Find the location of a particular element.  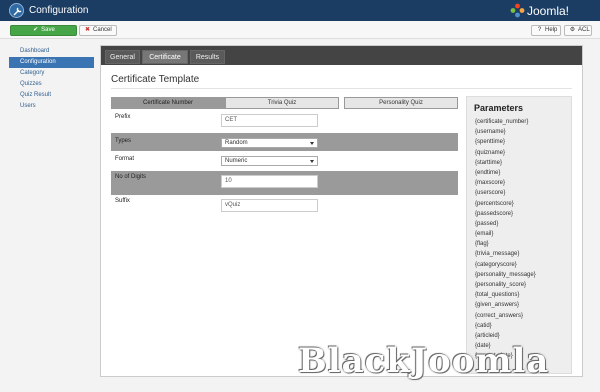

cancel-label: Cancel is located at coordinates (102, 30).